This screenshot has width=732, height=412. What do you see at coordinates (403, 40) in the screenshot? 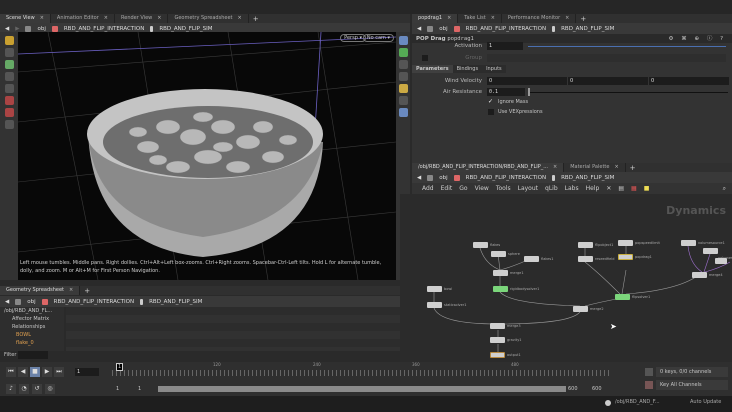
I see `display-option-icon` at bounding box center [403, 40].